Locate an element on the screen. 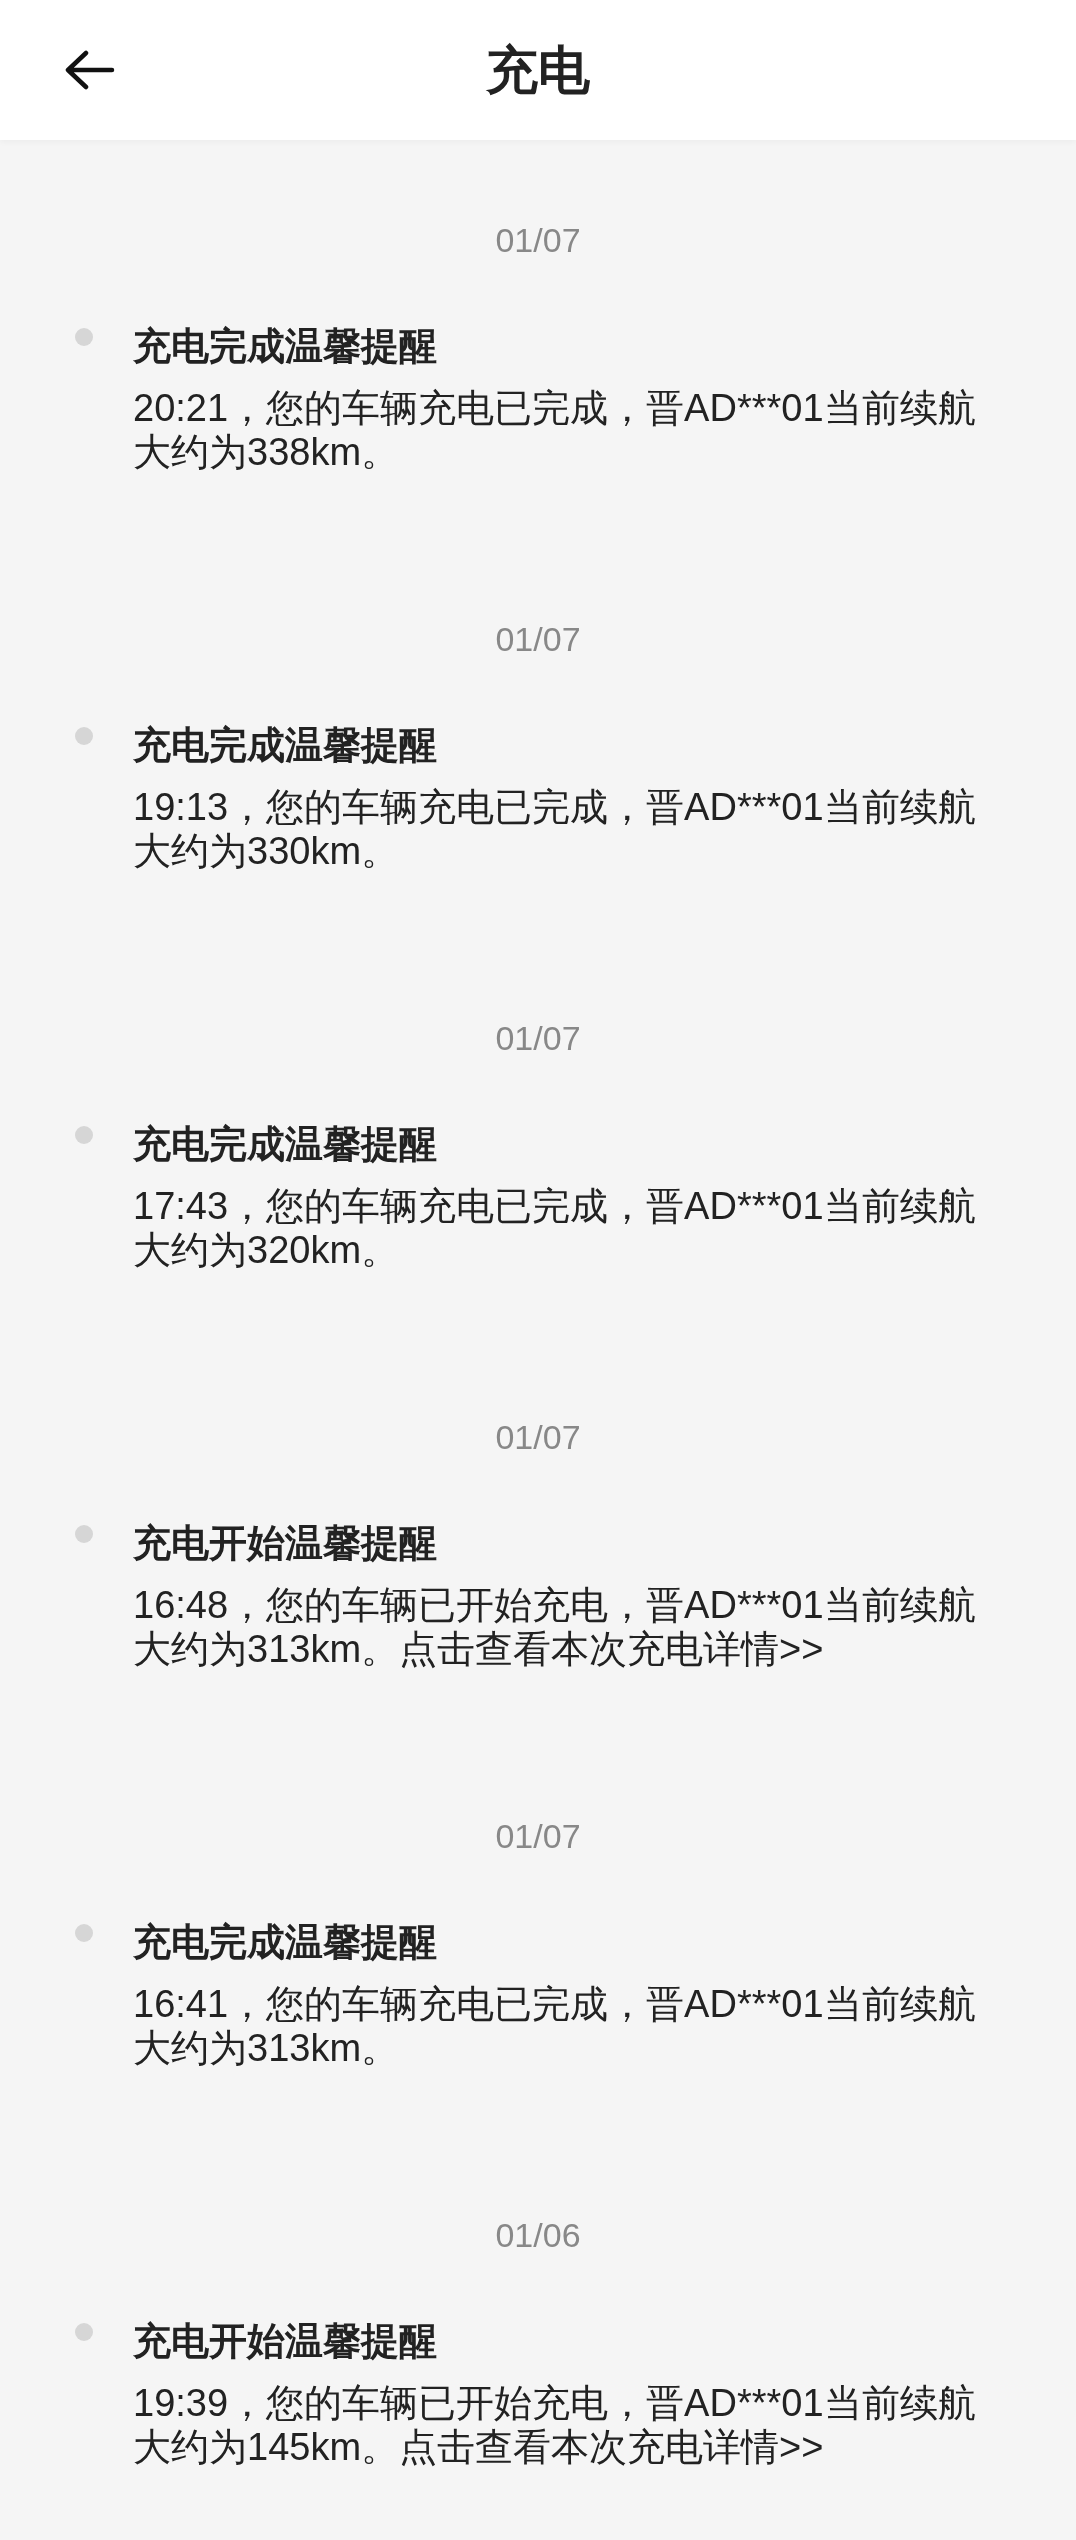 The image size is (1076, 2540). message-date: 01/06 is located at coordinates (538, 2235).